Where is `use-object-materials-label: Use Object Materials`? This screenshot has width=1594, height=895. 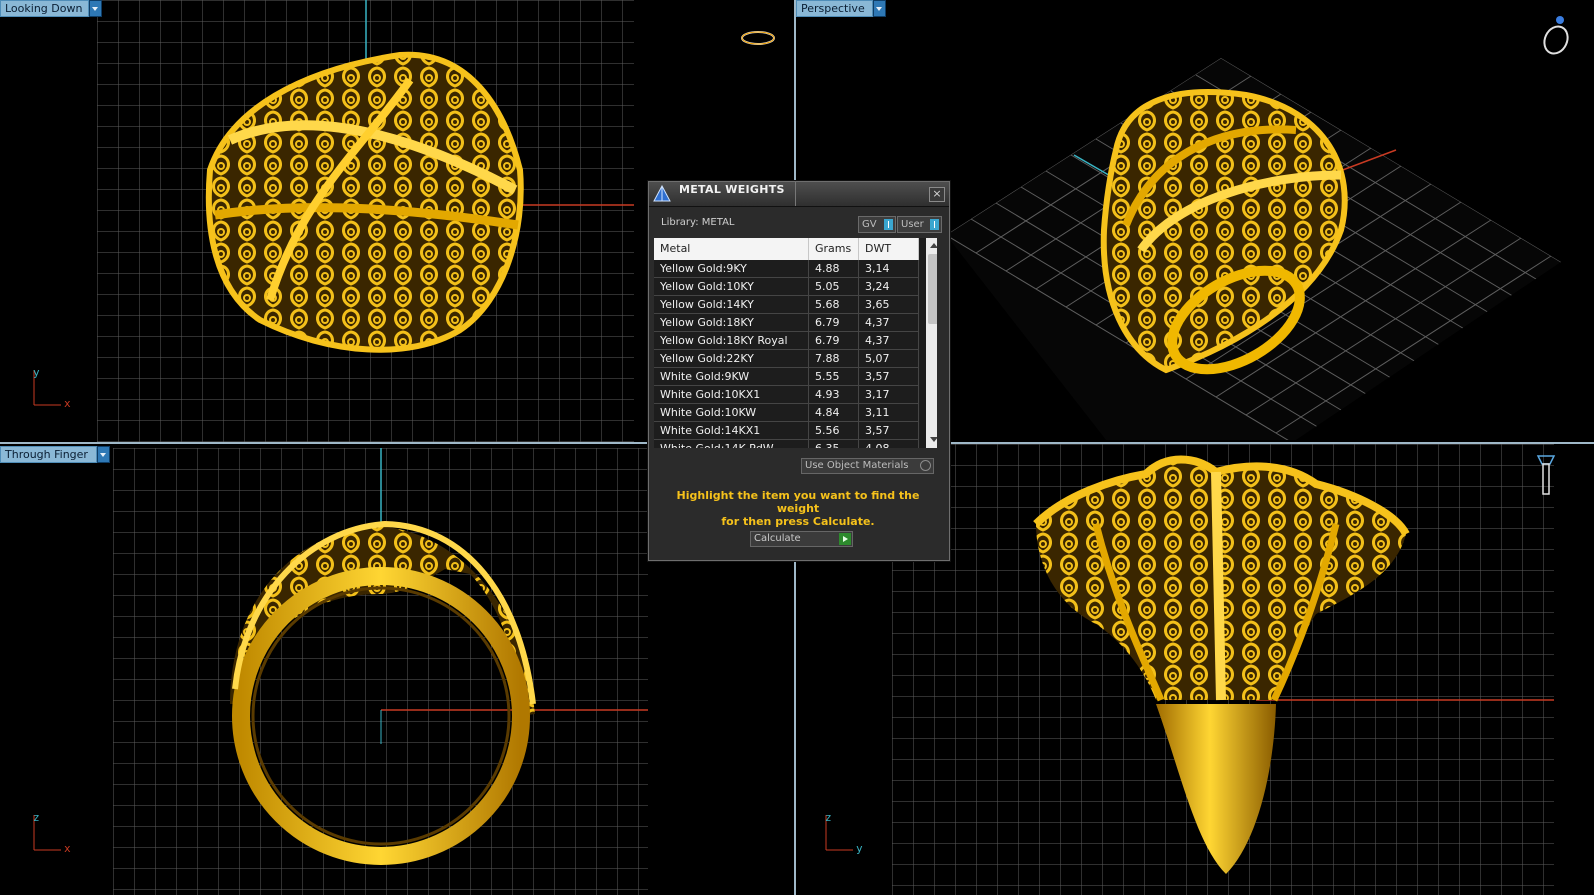
use-object-materials-label: Use Object Materials is located at coordinates (857, 465).